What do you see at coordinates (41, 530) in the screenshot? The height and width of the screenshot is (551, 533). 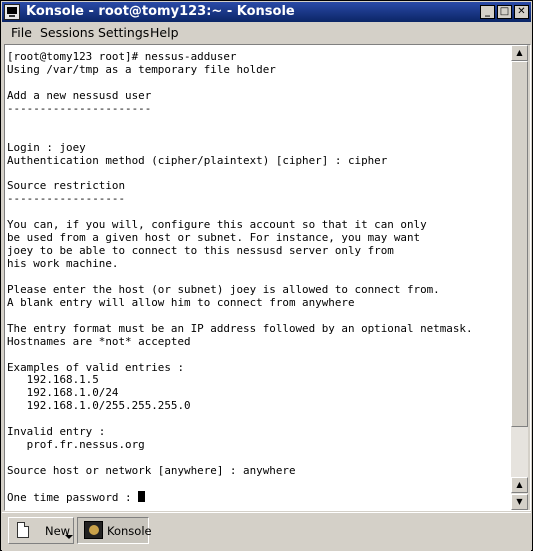 I see `new-session-button: New` at bounding box center [41, 530].